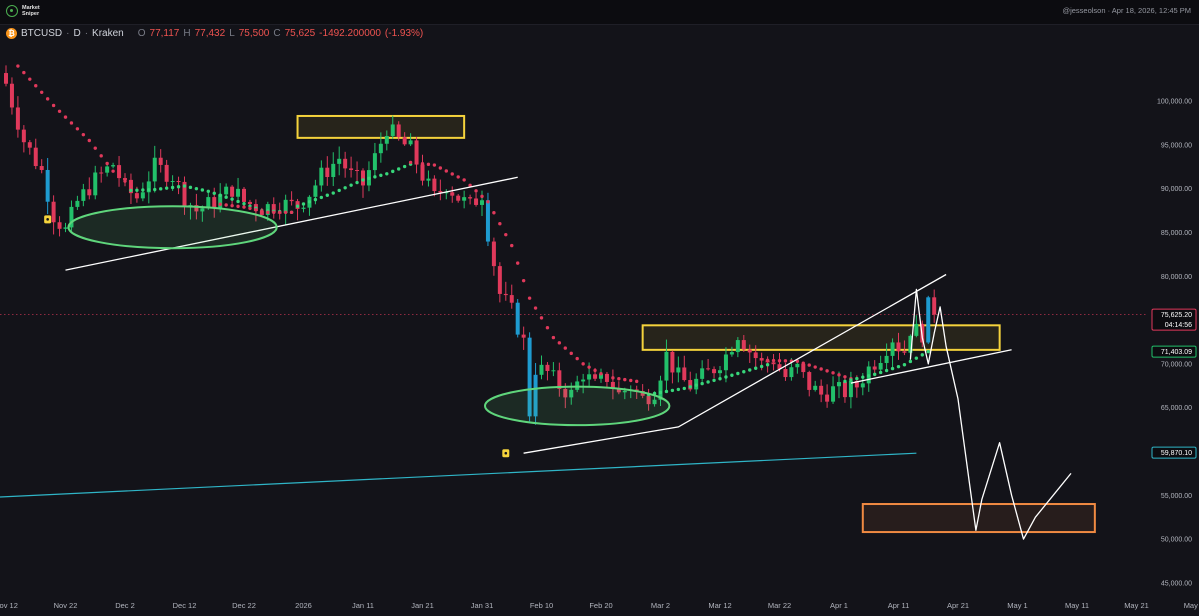 The image size is (1199, 616). I want to click on price-tag: 59,870.10, so click(1174, 452).